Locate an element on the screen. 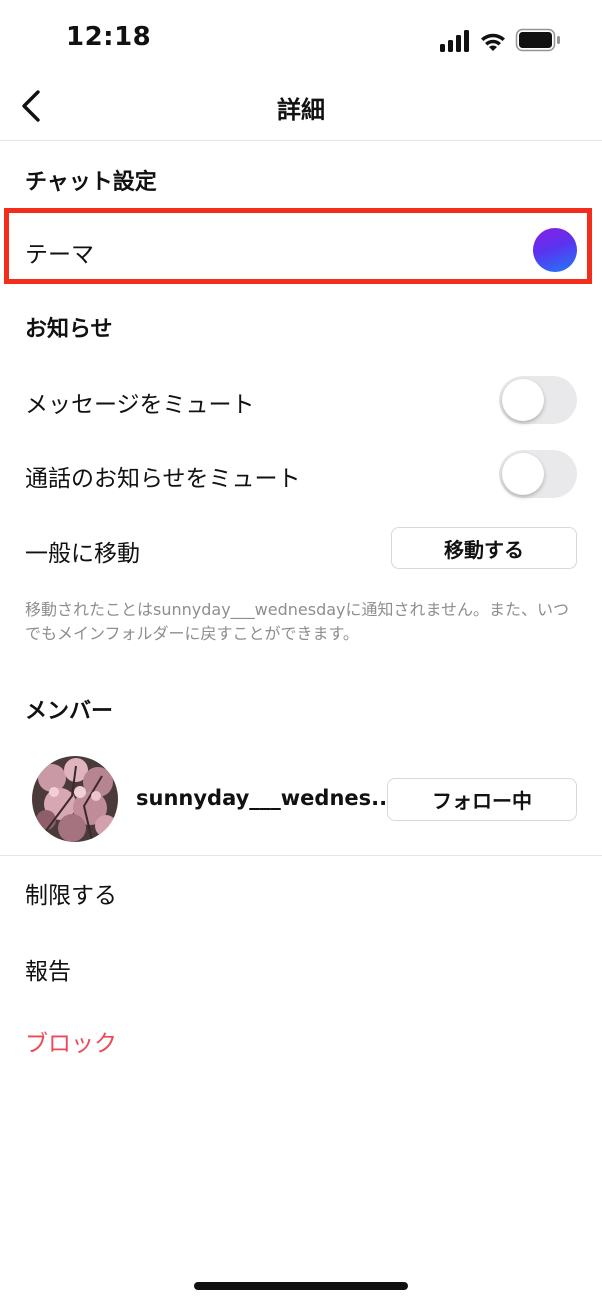 This screenshot has height=1303, width=602. notifications-header: お知らせ is located at coordinates (69, 329).